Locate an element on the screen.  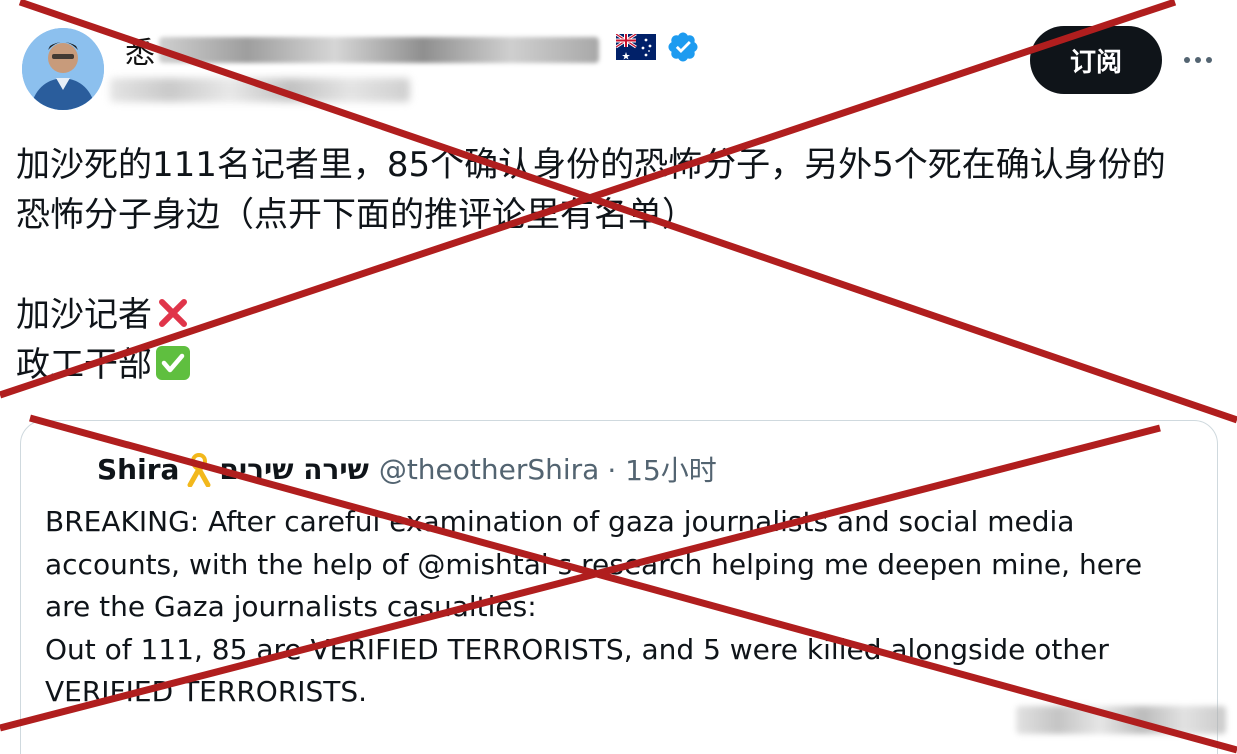
quoted-author-name: Shira is located at coordinates (138, 469).